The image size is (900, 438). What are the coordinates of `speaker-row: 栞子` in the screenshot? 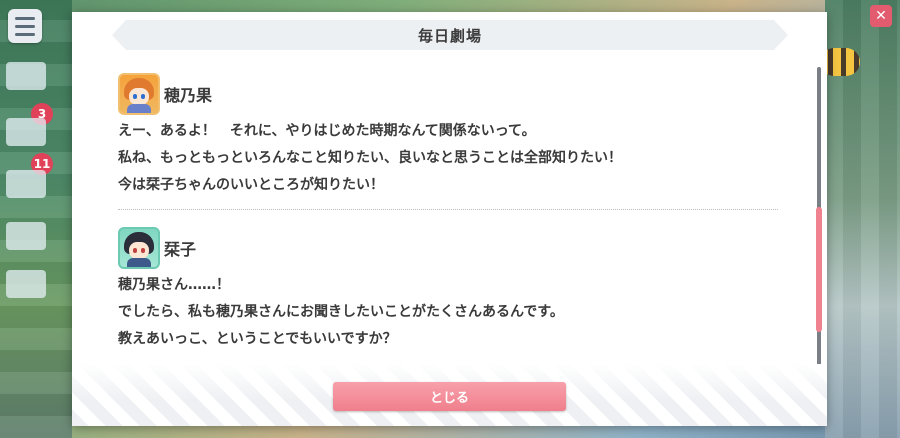 It's located at (448, 248).